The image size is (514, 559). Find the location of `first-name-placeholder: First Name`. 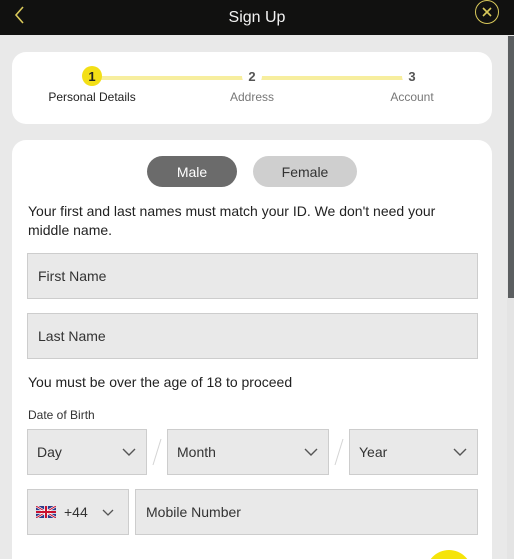

first-name-placeholder: First Name is located at coordinates (72, 276).